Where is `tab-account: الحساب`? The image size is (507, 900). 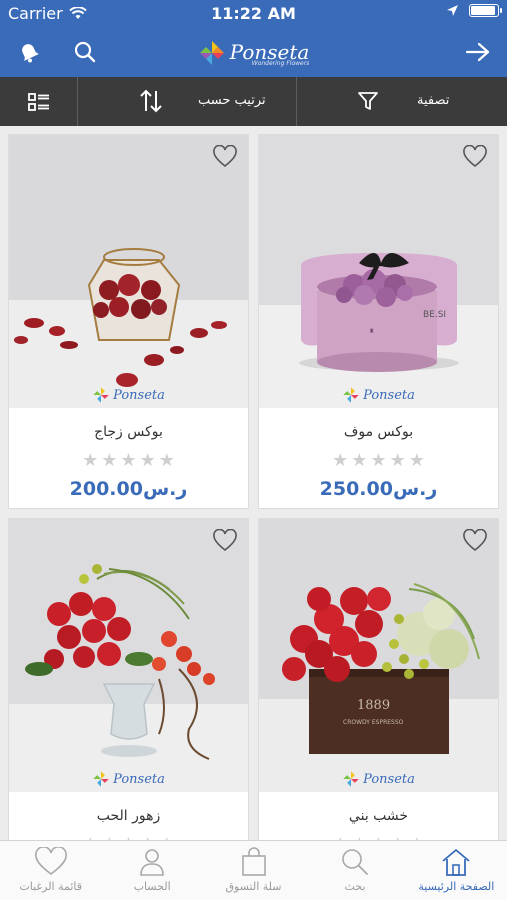
tab-account: الحساب is located at coordinates (151, 870).